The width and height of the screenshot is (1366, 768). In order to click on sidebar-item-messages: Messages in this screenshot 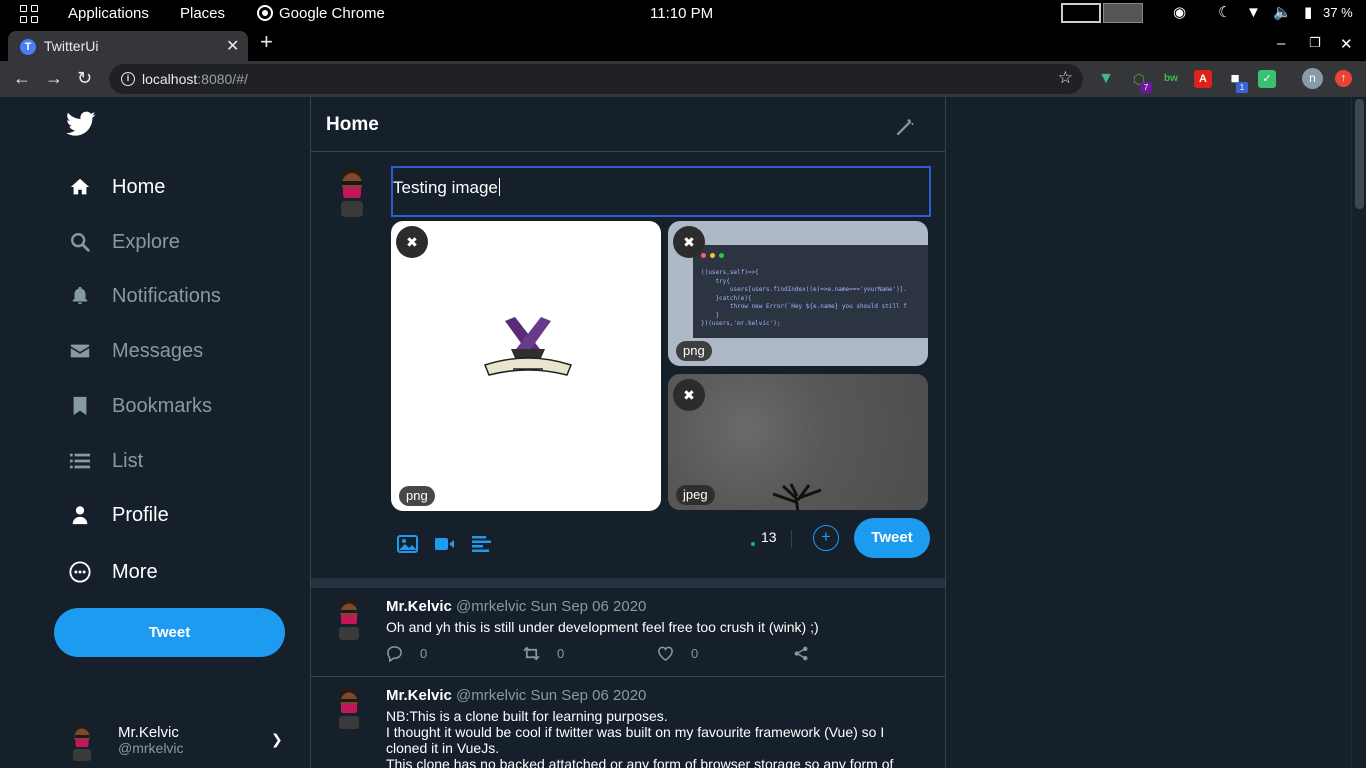, I will do `click(135, 351)`.